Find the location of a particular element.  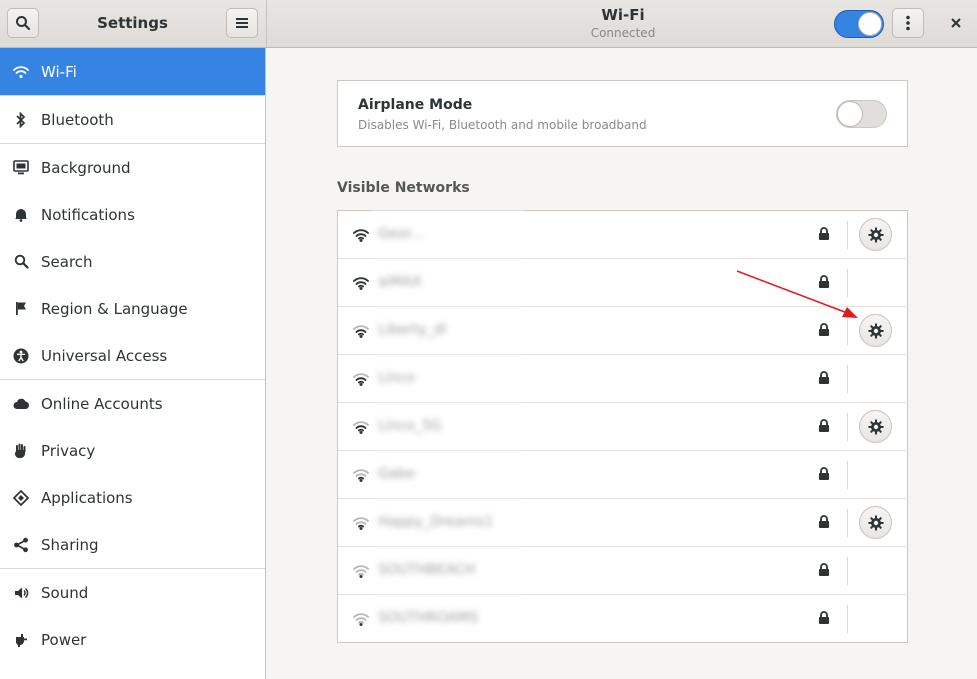

sidebar-item-label: Universal Access is located at coordinates (104, 355).